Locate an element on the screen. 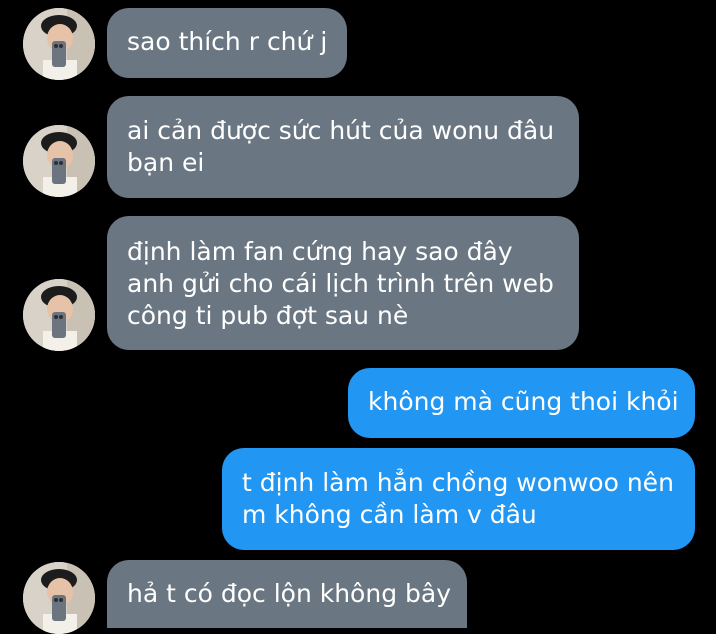 The image size is (716, 634). message-text-line: t định làm hẳn chồng wonwoo nên is located at coordinates (458, 482).